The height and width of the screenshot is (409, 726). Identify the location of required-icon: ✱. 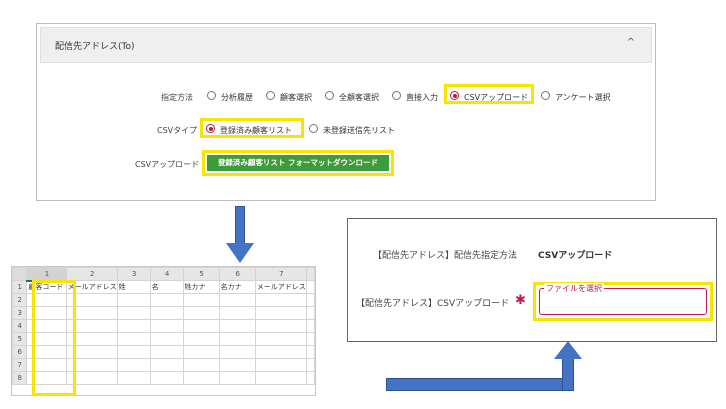
(520, 300).